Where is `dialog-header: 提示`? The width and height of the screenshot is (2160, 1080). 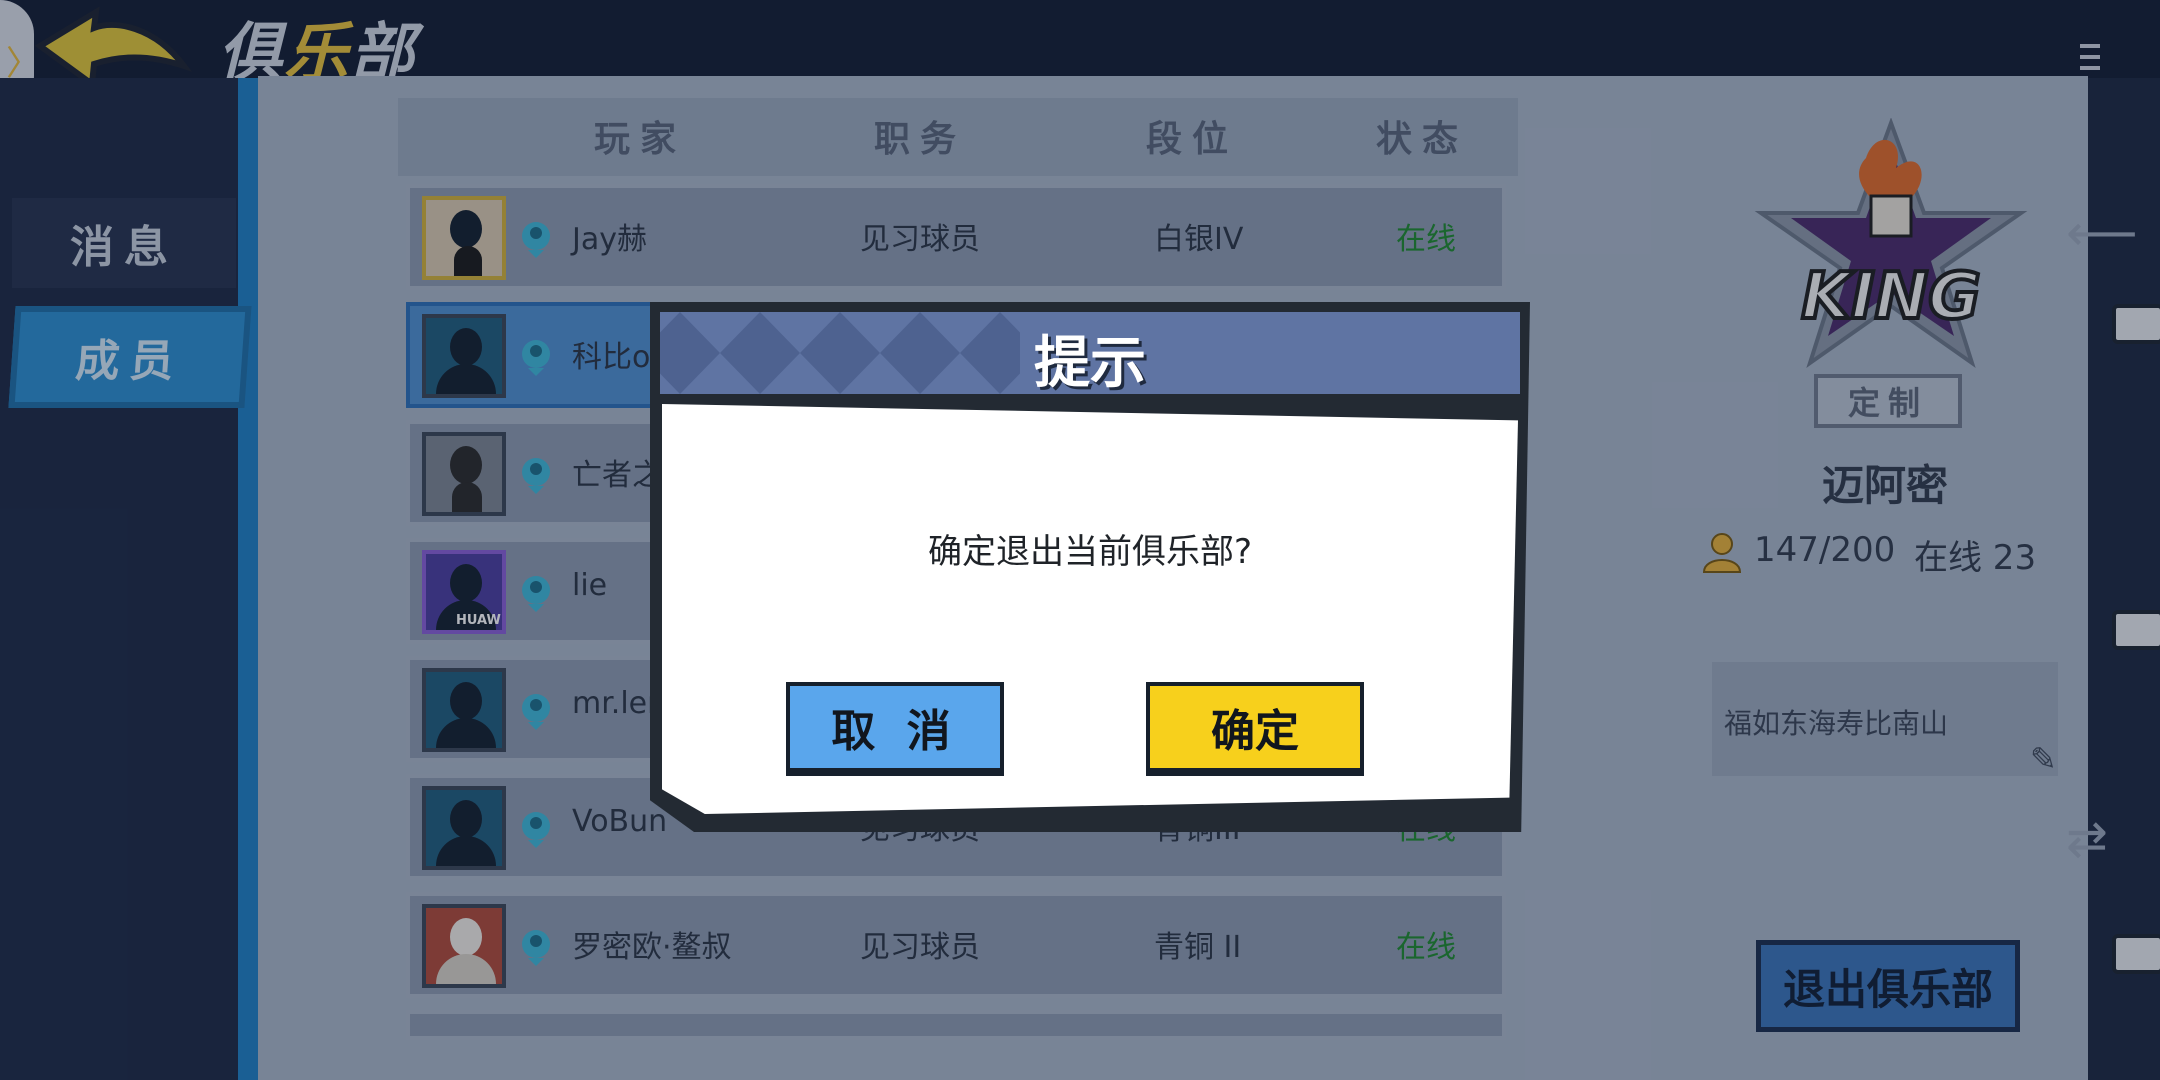 dialog-header: 提示 is located at coordinates (1090, 353).